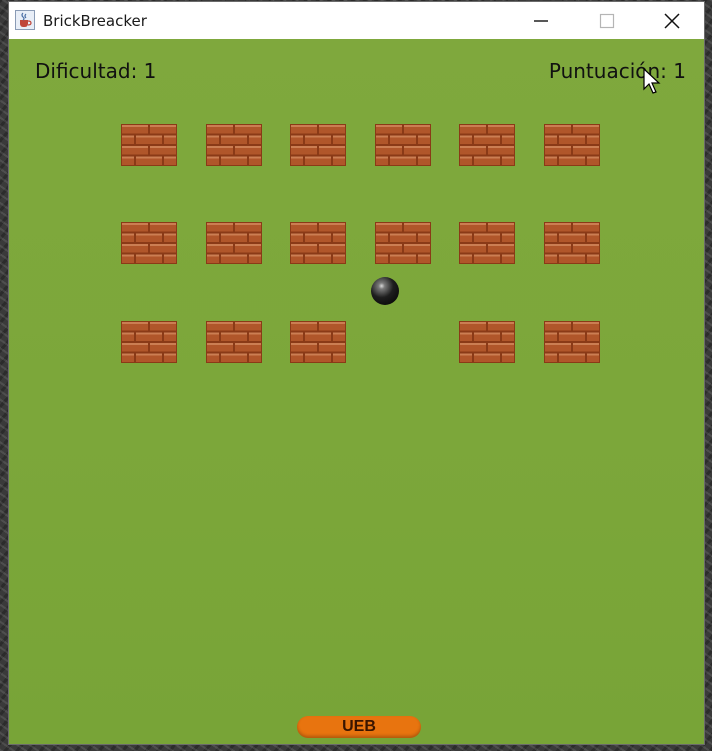 The height and width of the screenshot is (751, 712). I want to click on minimize-button, so click(541, 20).